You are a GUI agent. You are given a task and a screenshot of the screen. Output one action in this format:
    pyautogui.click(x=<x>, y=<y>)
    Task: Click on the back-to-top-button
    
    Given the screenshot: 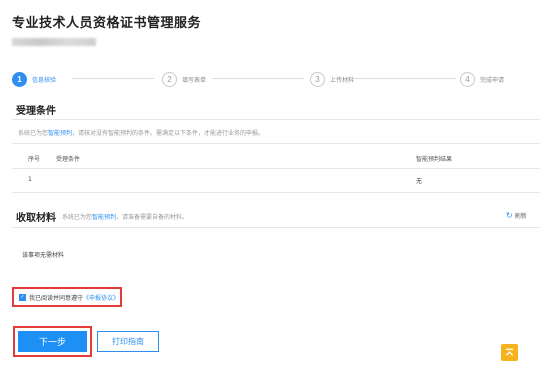 What is the action you would take?
    pyautogui.click(x=509, y=352)
    